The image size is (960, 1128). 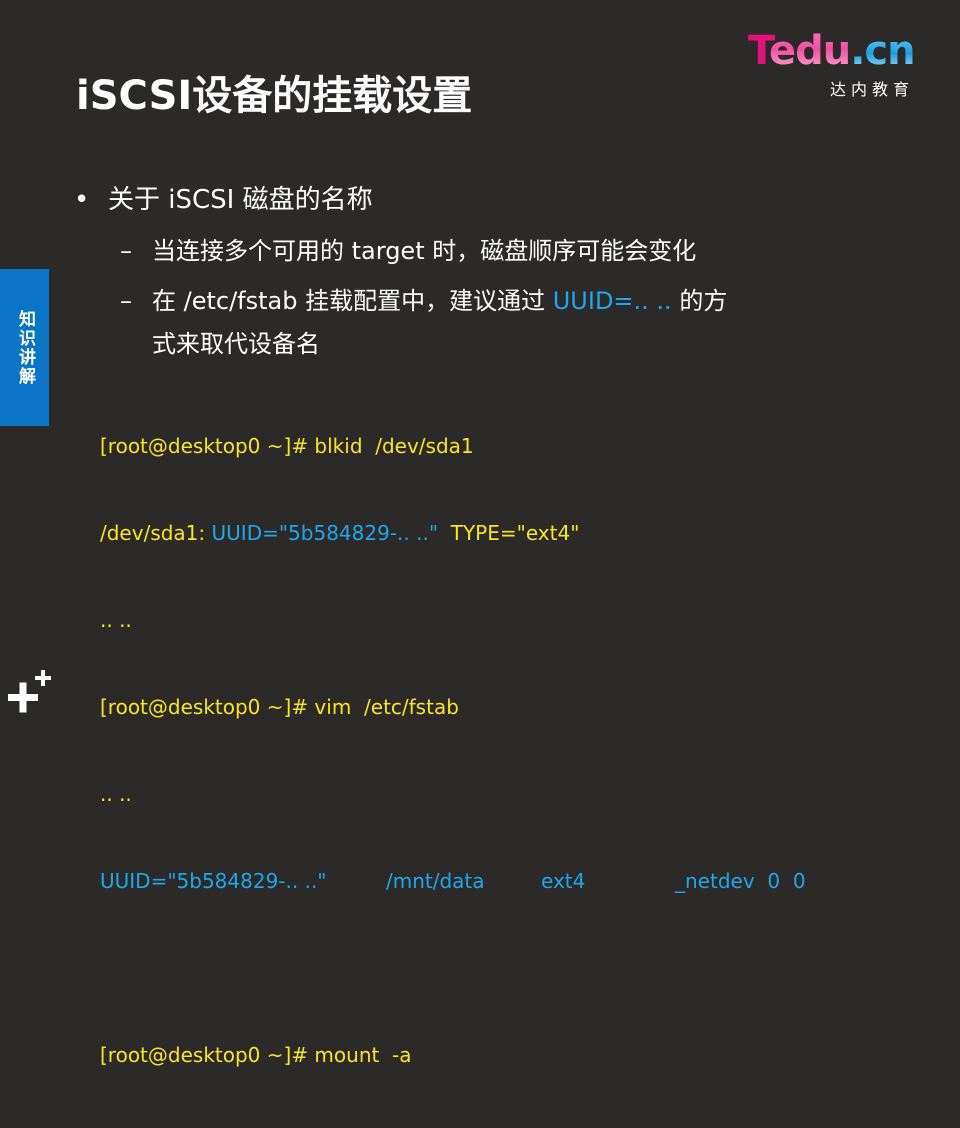 What do you see at coordinates (759, 51) in the screenshot?
I see `logo-letter-t: T` at bounding box center [759, 51].